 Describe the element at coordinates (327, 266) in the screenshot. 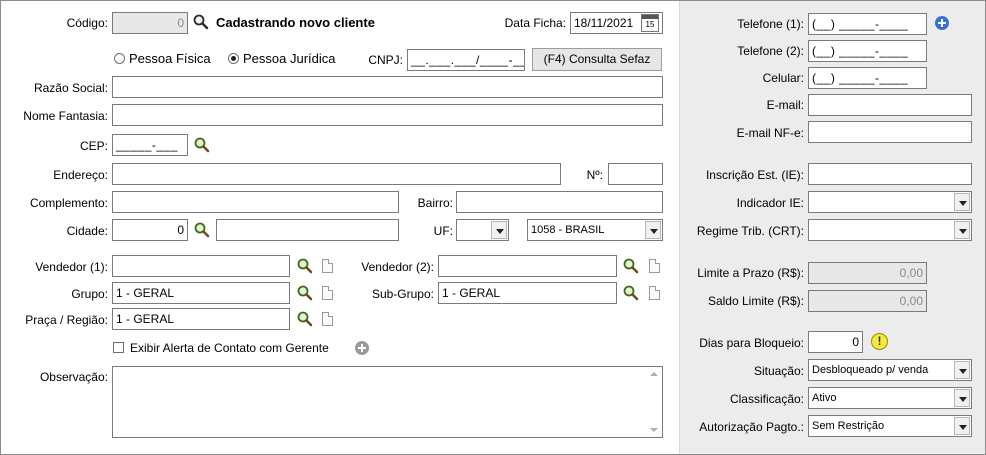

I see `vendedor1-document-icon` at that location.